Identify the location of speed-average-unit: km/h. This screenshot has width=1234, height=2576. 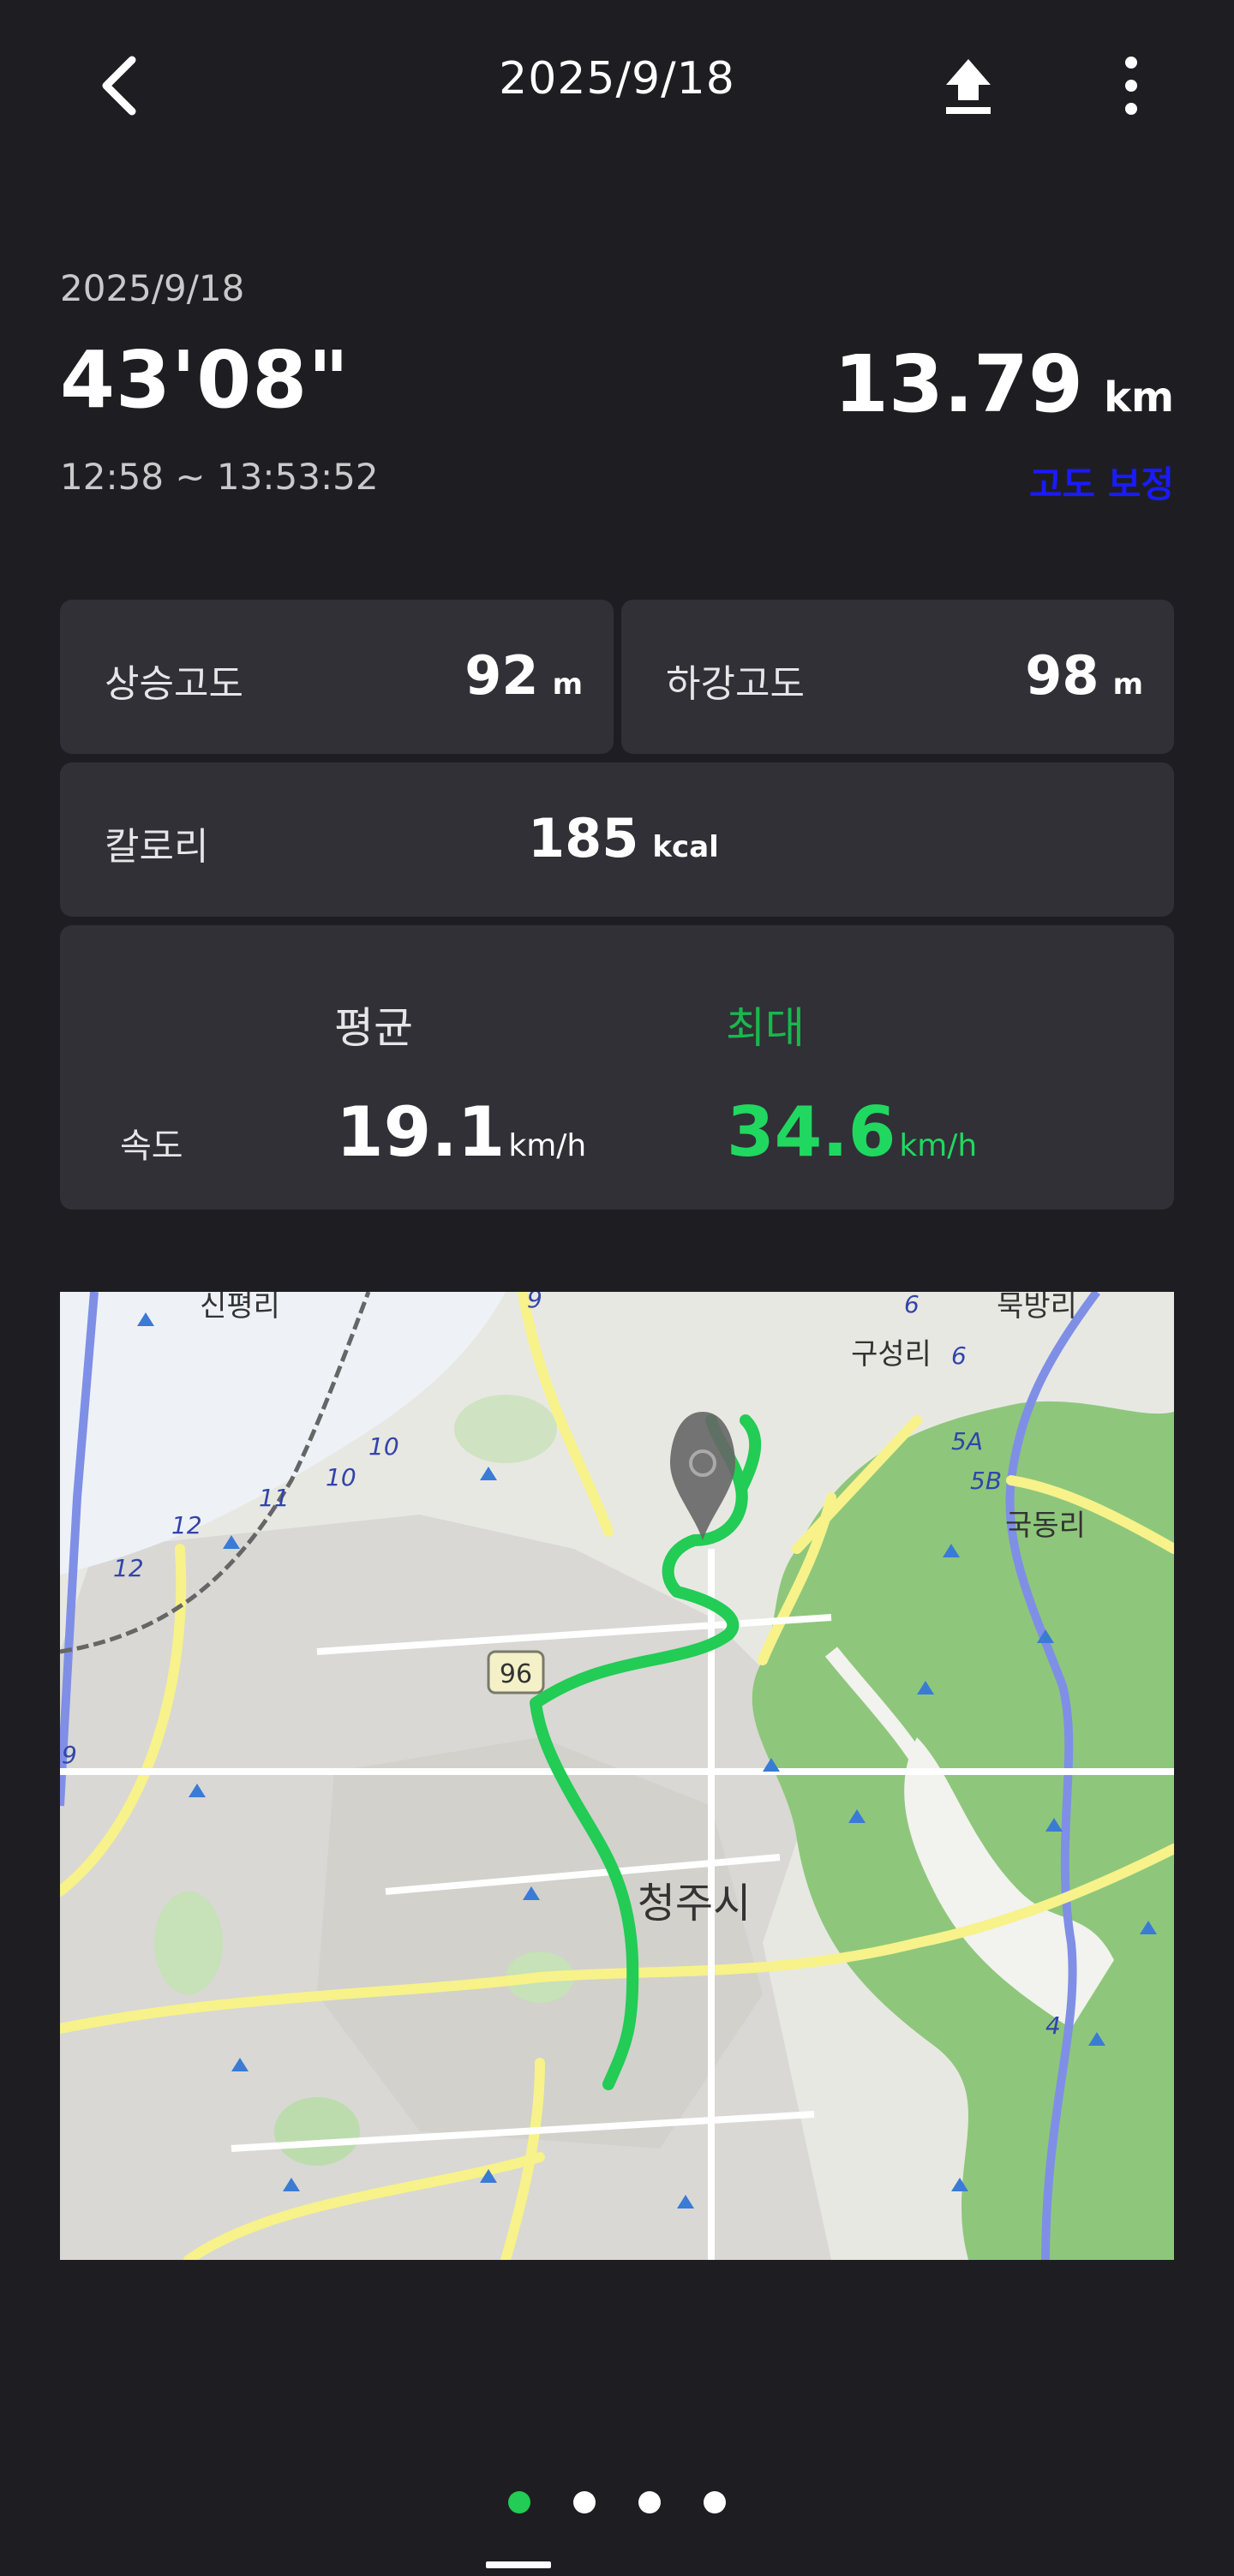
(547, 1145).